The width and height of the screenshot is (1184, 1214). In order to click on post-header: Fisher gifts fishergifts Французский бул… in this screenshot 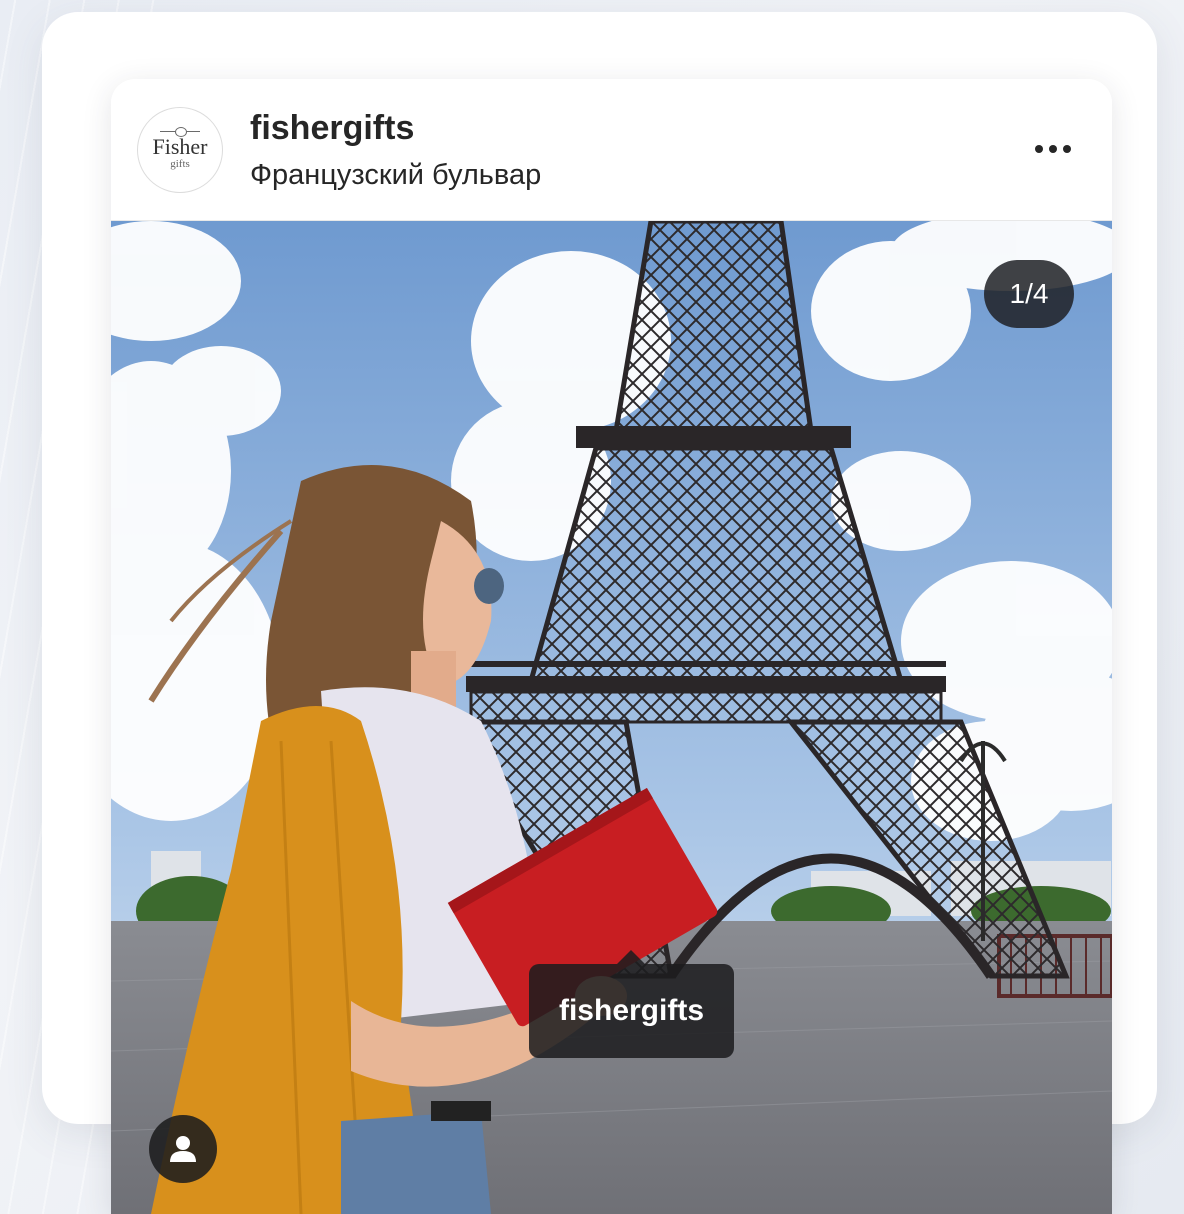, I will do `click(611, 150)`.